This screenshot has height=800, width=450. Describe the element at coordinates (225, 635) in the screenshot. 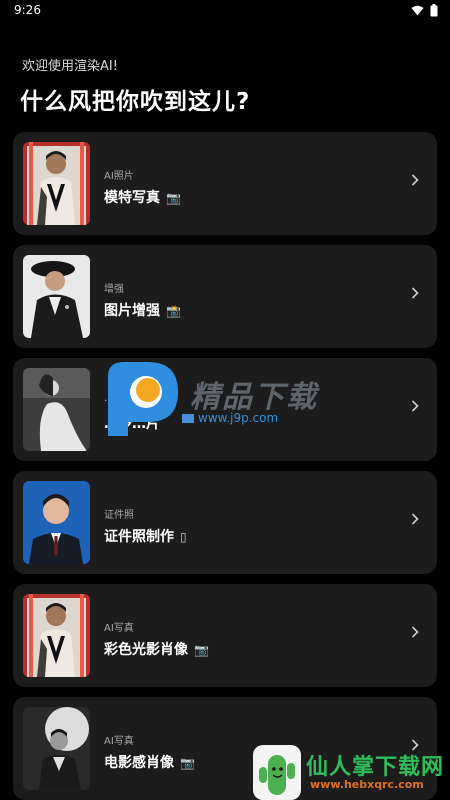

I see `feature-card-color-light-portrait: AI写真 彩色光影肖像 📷` at that location.